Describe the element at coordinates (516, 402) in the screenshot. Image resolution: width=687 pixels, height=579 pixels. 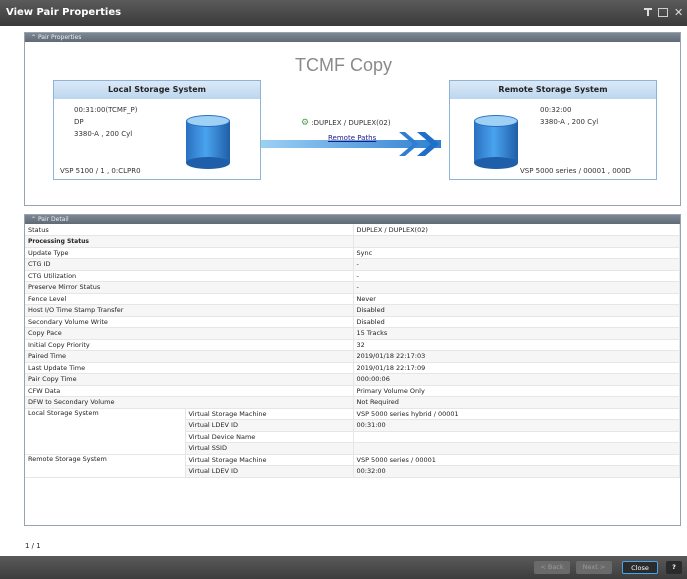
I see `detail-value: Not Required` at that location.